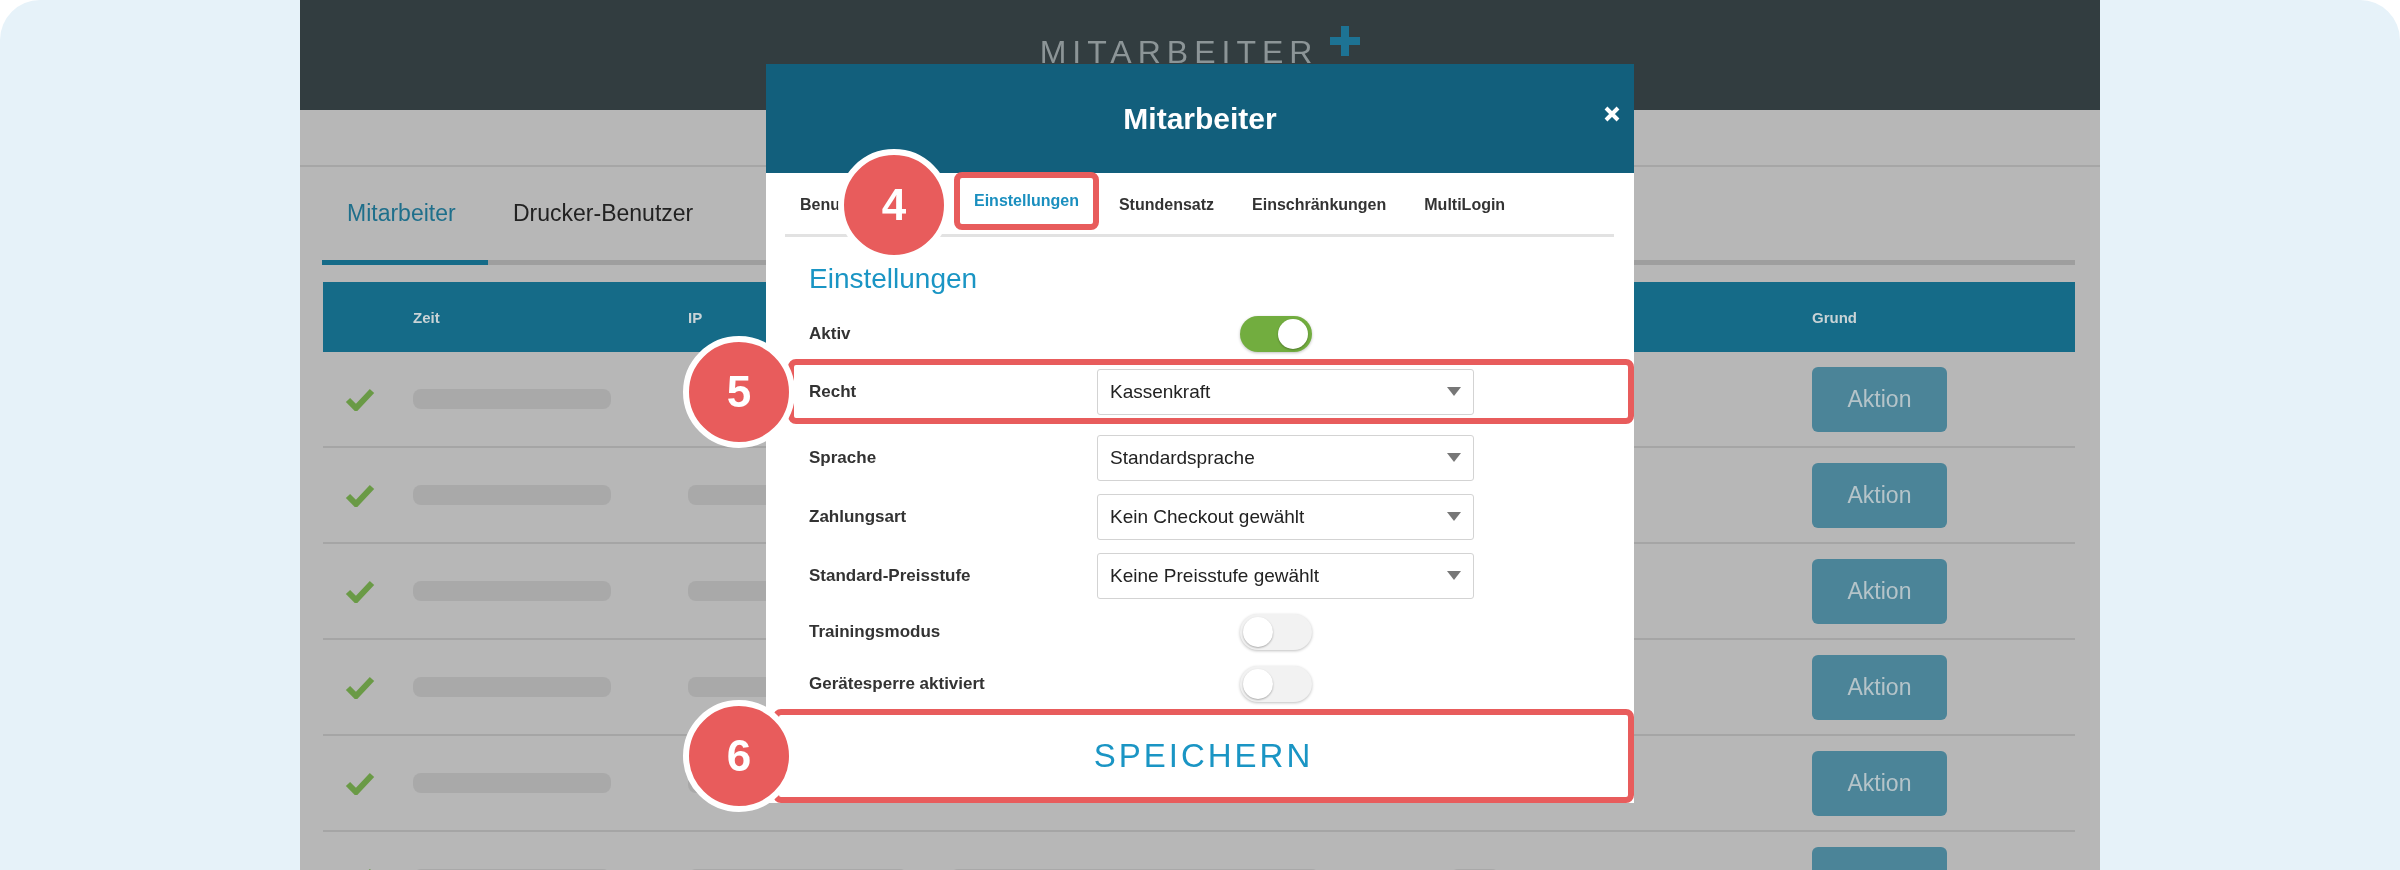 The image size is (2400, 870). What do you see at coordinates (894, 279) in the screenshot?
I see `section-title: Einstellungen` at bounding box center [894, 279].